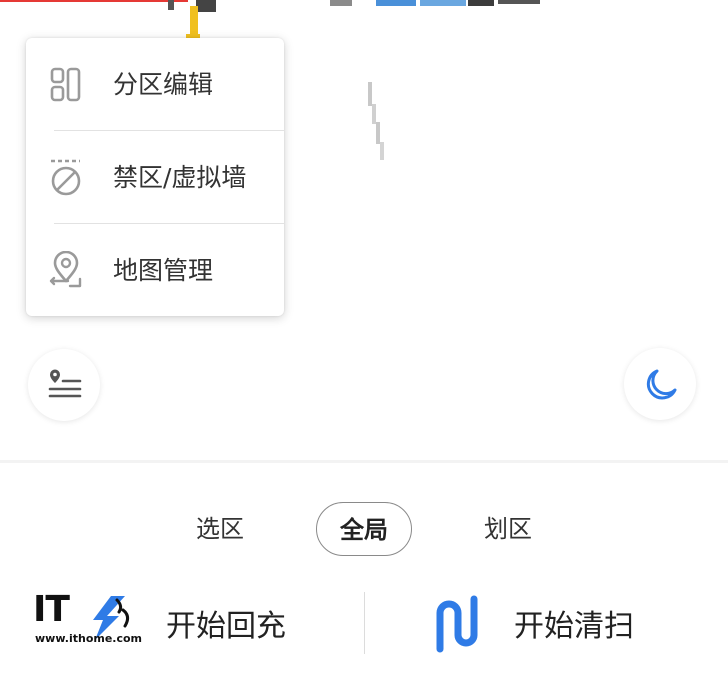 This screenshot has height=677, width=728. I want to click on menu-item-label: 禁区/虚拟墙, so click(180, 177).